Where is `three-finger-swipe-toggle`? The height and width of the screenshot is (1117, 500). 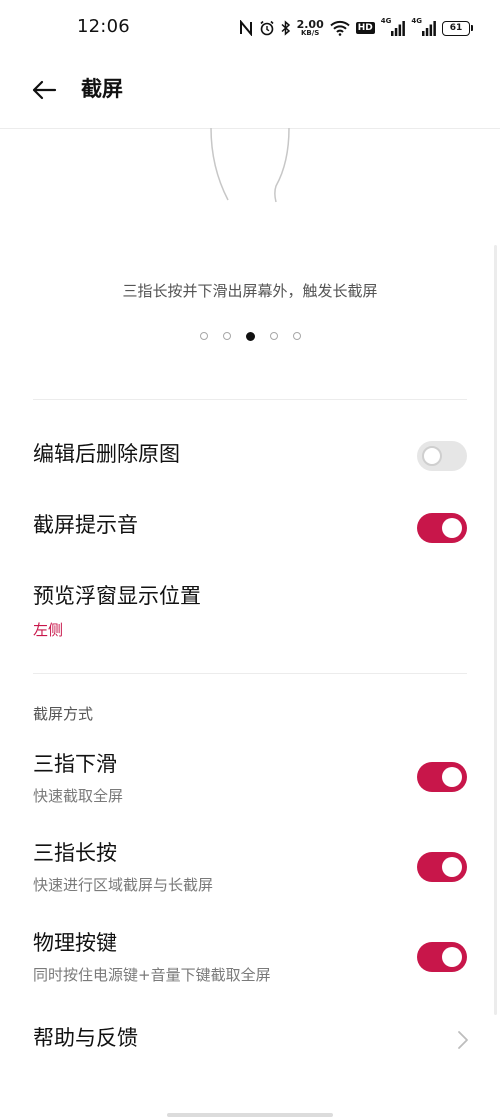
three-finger-swipe-toggle is located at coordinates (442, 777).